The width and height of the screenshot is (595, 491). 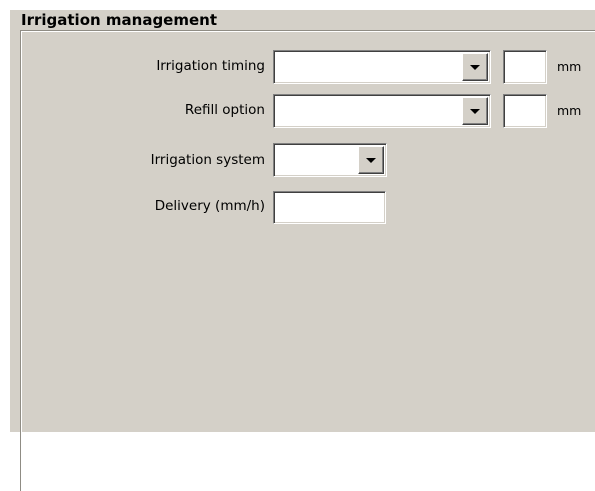 What do you see at coordinates (224, 110) in the screenshot?
I see `refill-option-label: Refill option` at bounding box center [224, 110].